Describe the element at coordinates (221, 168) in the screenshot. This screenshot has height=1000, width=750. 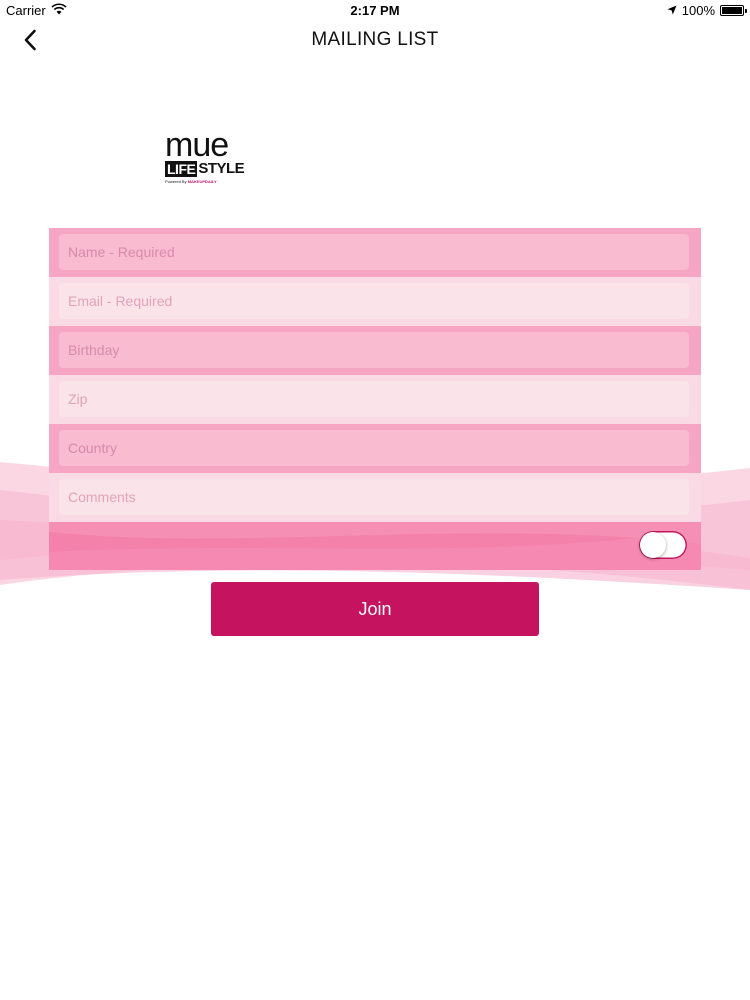
I see `logo-style-text: STYLE` at that location.